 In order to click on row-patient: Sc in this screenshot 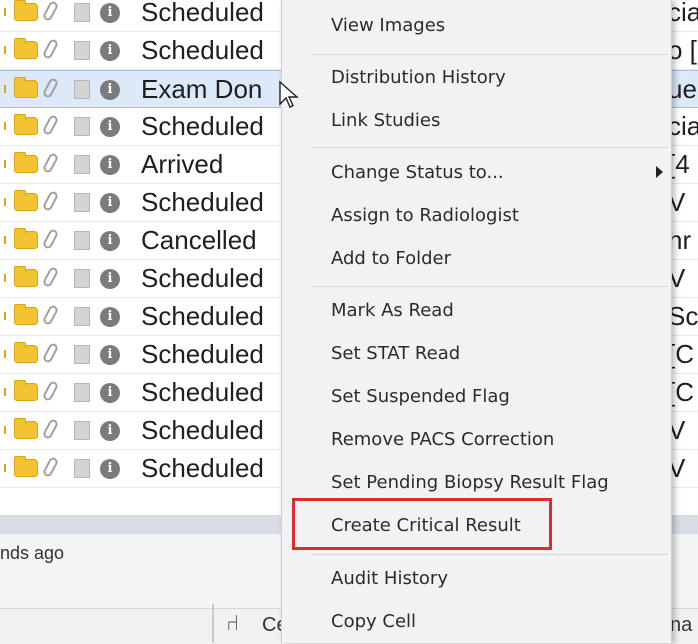, I will do `click(683, 316)`.